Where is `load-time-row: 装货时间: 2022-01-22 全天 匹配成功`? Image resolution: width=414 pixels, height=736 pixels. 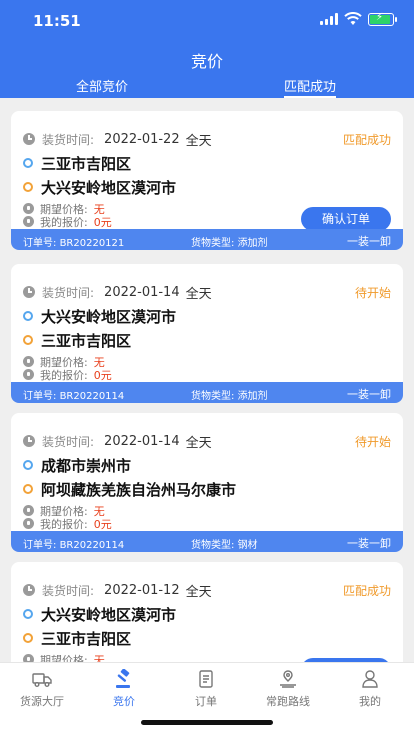
load-time-row: 装货时间: 2022-01-22 全天 匹配成功 is located at coordinates (207, 140).